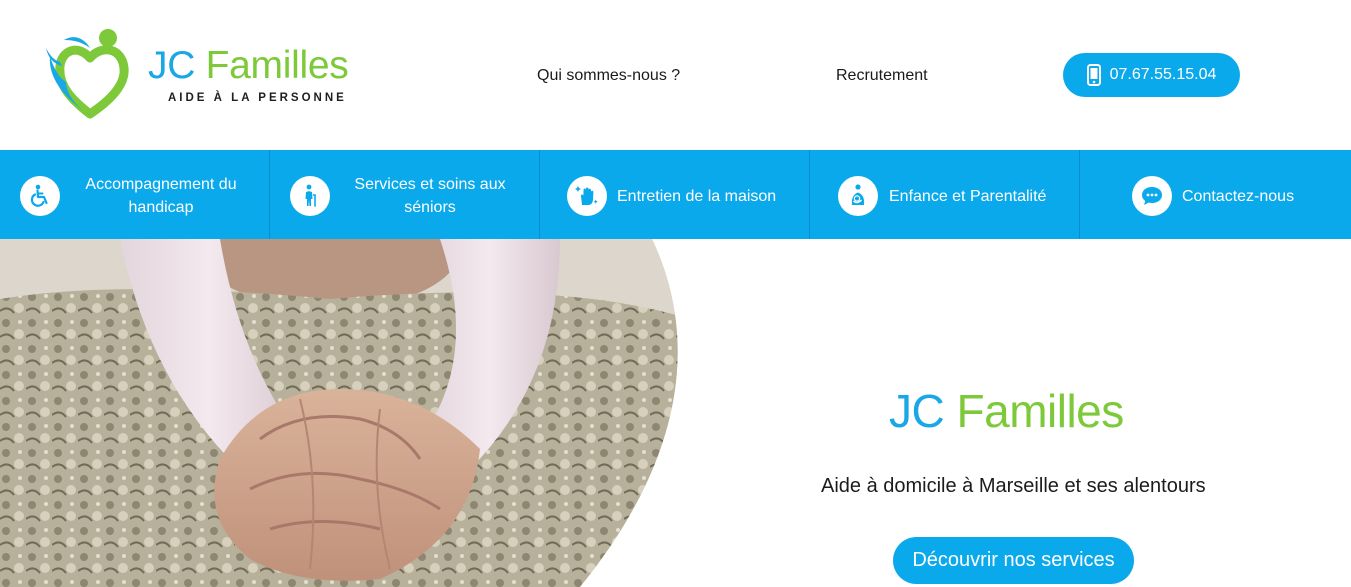 The image size is (1351, 587). Describe the element at coordinates (430, 207) in the screenshot. I see `service-label-seniors-line2: séniors` at that location.